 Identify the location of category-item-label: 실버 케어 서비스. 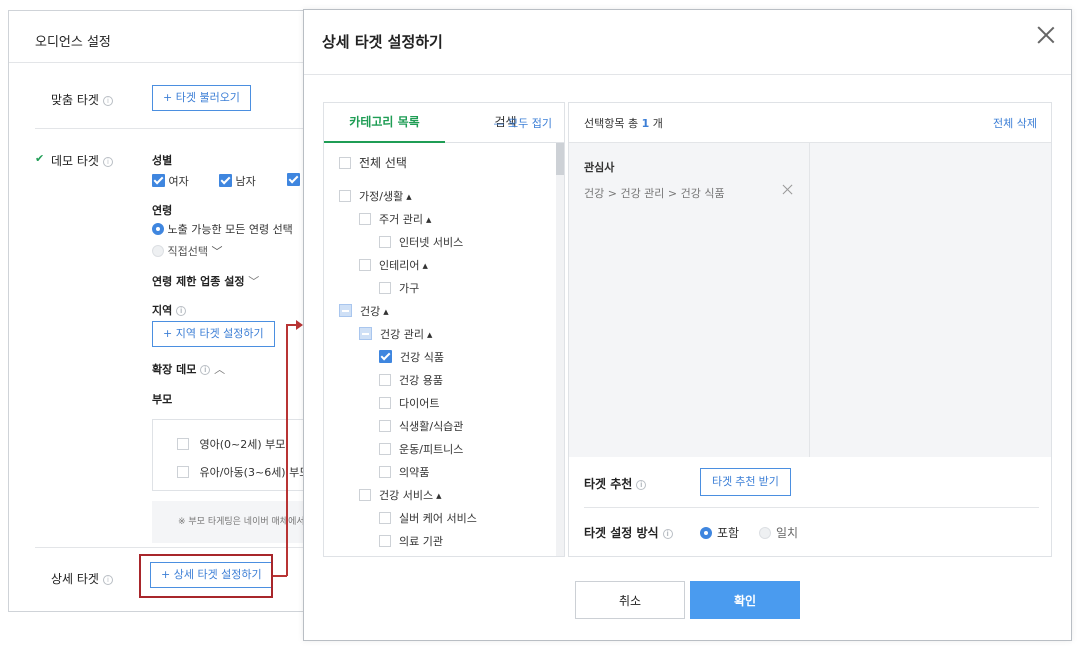
(438, 518).